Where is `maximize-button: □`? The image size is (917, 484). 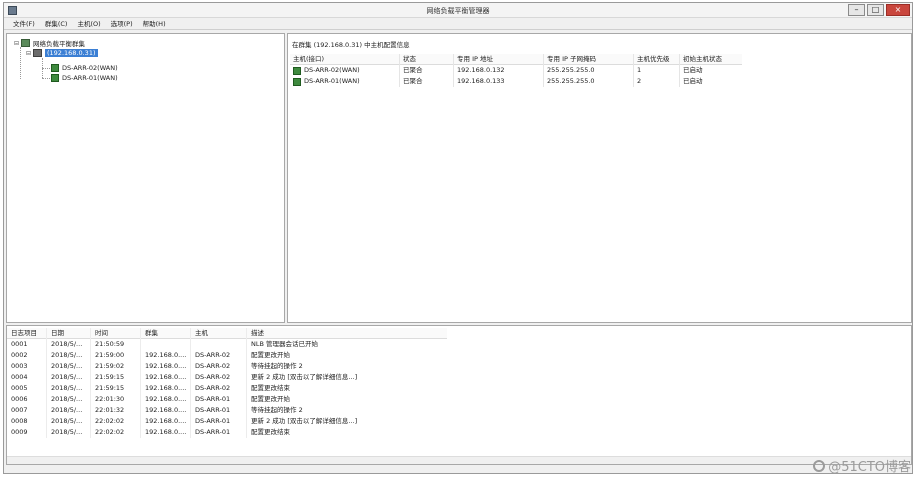
maximize-button: □ is located at coordinates (875, 10).